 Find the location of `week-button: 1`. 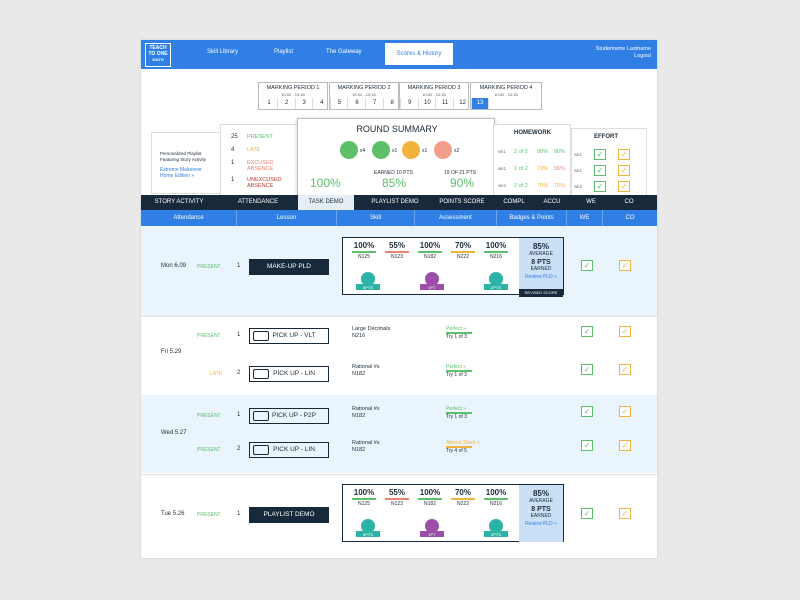

week-button: 1 is located at coordinates (269, 103).